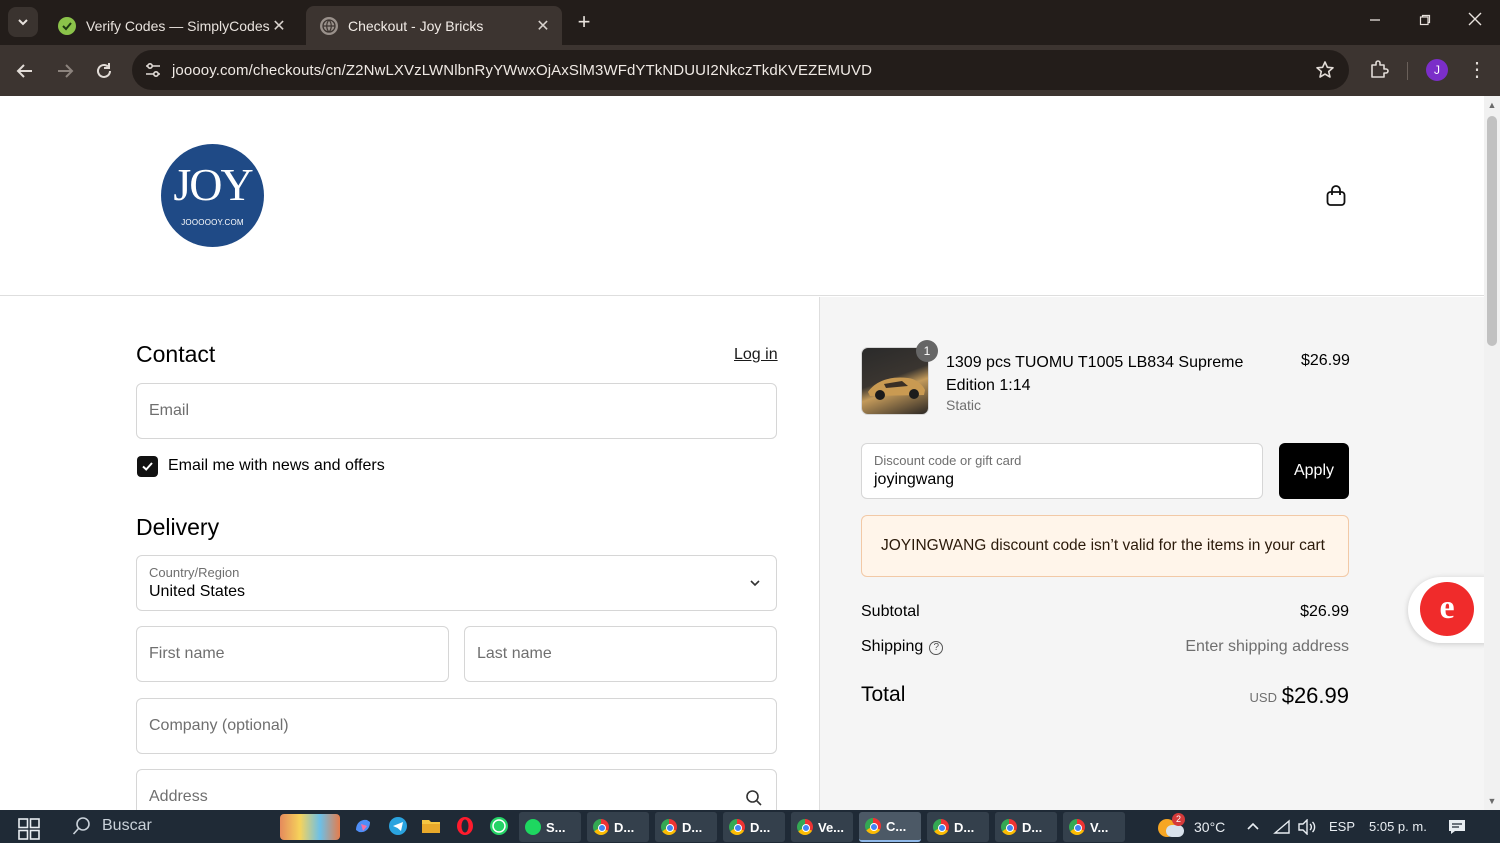  Describe the element at coordinates (1375, 22) in the screenshot. I see `minimize-icon` at that location.